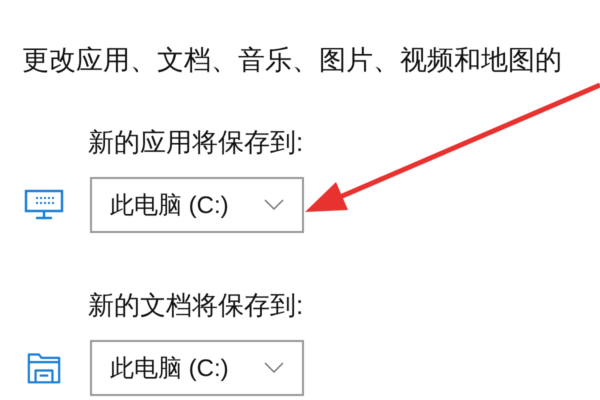 This screenshot has height=400, width=600. What do you see at coordinates (196, 305) in the screenshot?
I see `setting-label: 新的文档将保存到:` at bounding box center [196, 305].